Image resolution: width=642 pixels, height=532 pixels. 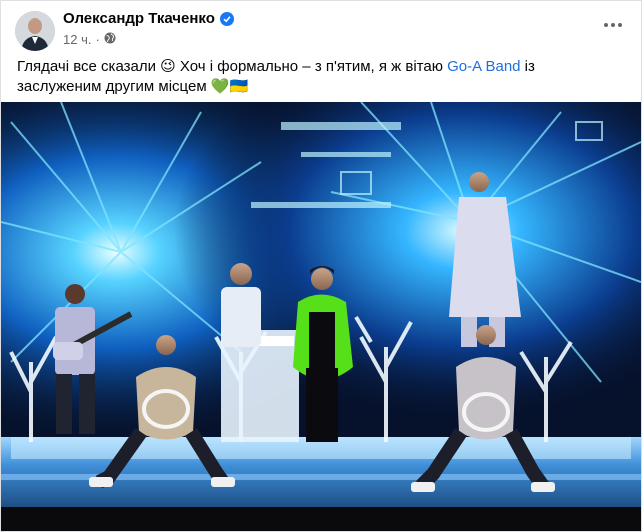 I want to click on post-header: Олександр Ткаченко, so click(x=148, y=18).